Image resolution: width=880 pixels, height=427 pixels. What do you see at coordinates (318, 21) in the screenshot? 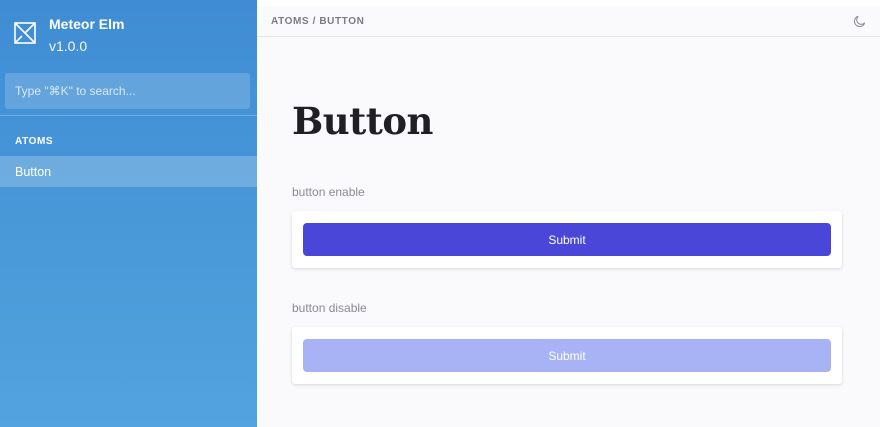
I see `breadcrumb: ATOMS / BUTTON` at bounding box center [318, 21].